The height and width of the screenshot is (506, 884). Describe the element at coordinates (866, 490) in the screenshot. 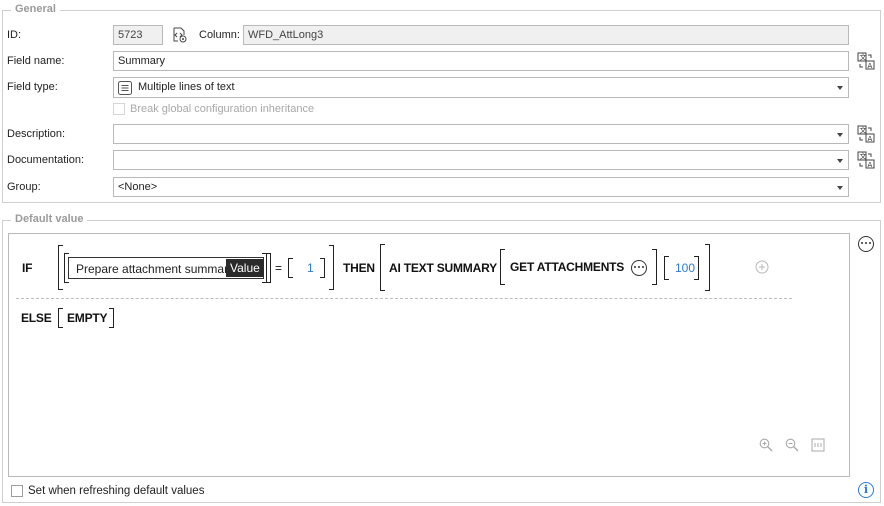

I see `info-icon: i` at that location.